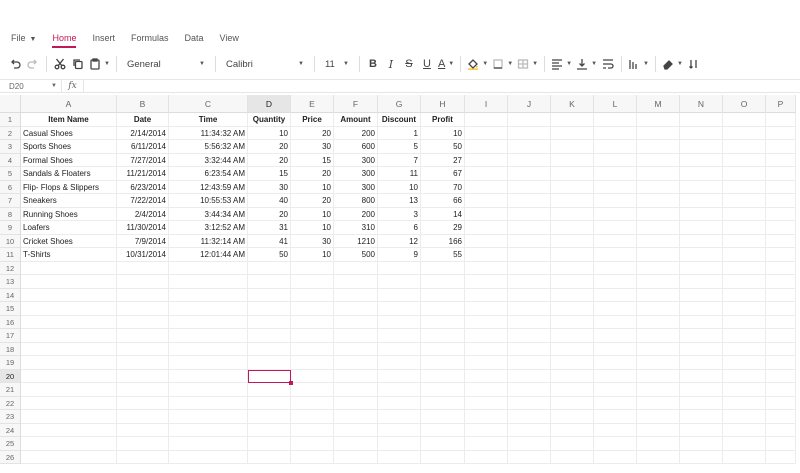 This screenshot has height=473, width=800. What do you see at coordinates (69, 187) in the screenshot?
I see `table-cell: Flip- Flops & Slippers` at bounding box center [69, 187].